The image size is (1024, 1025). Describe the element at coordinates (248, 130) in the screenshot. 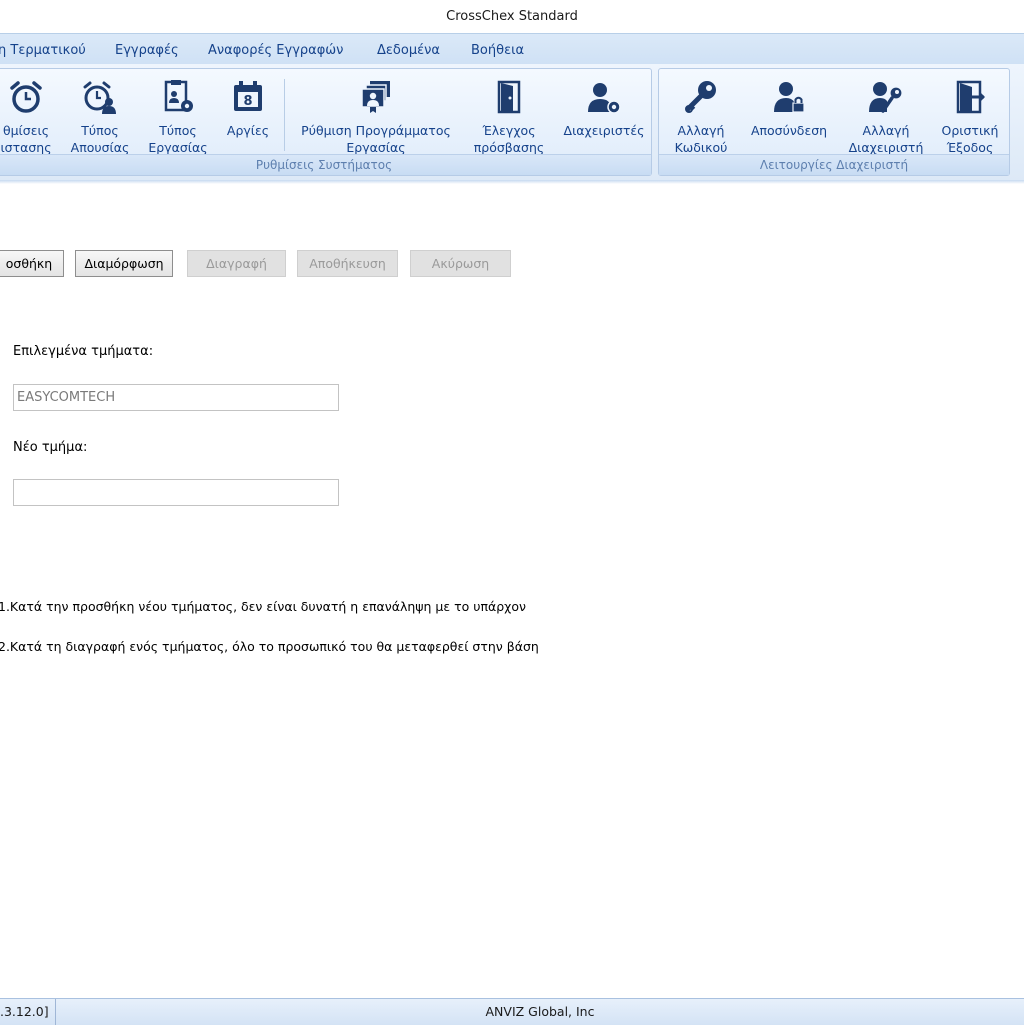

I see `holidays-label: Αργίες` at that location.